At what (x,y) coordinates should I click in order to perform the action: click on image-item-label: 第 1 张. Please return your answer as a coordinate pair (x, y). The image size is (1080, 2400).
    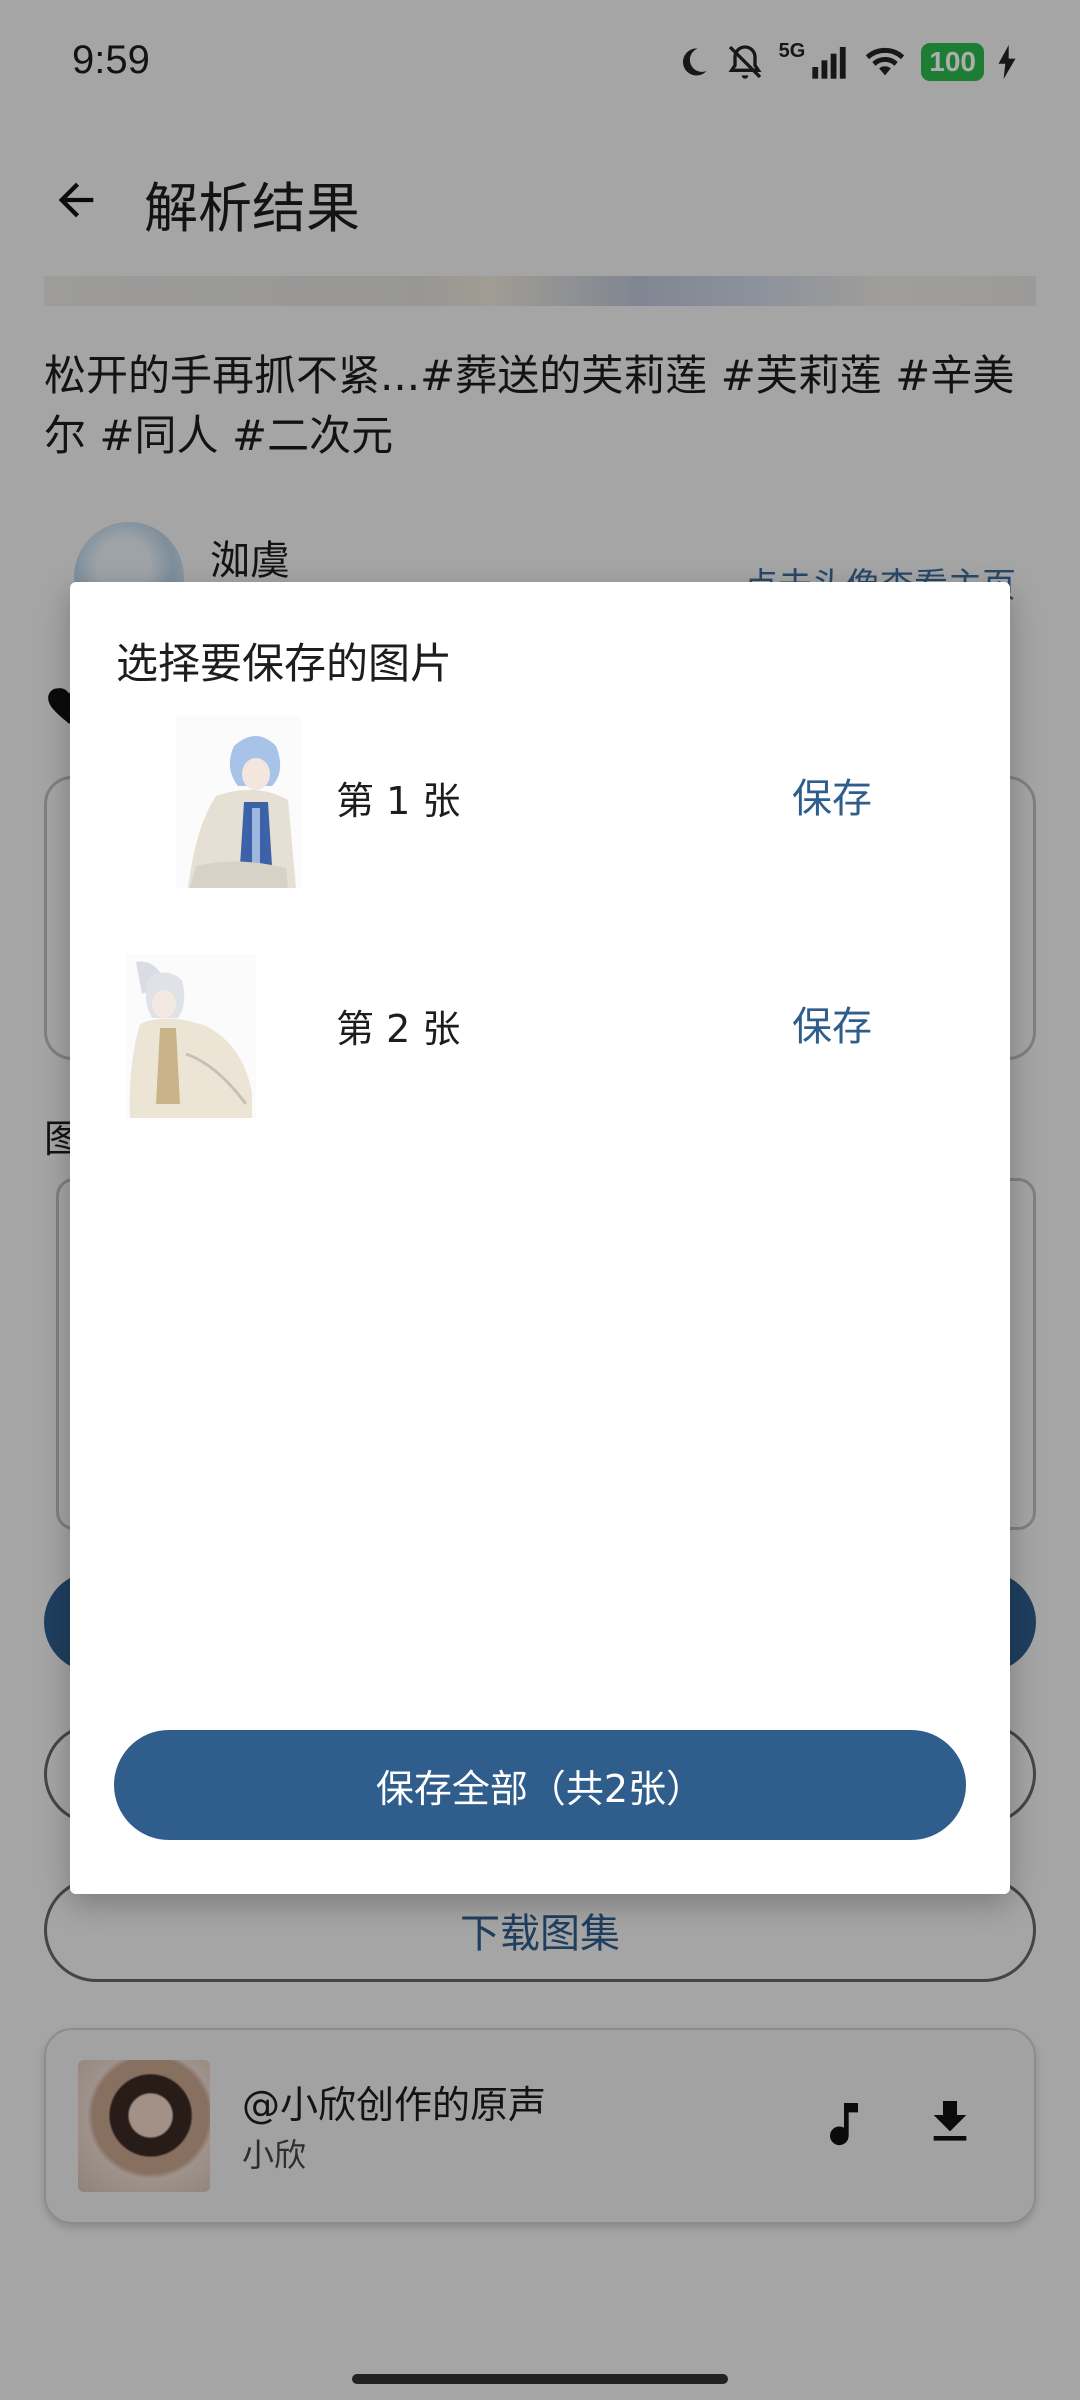
    Looking at the image, I should click on (398, 801).